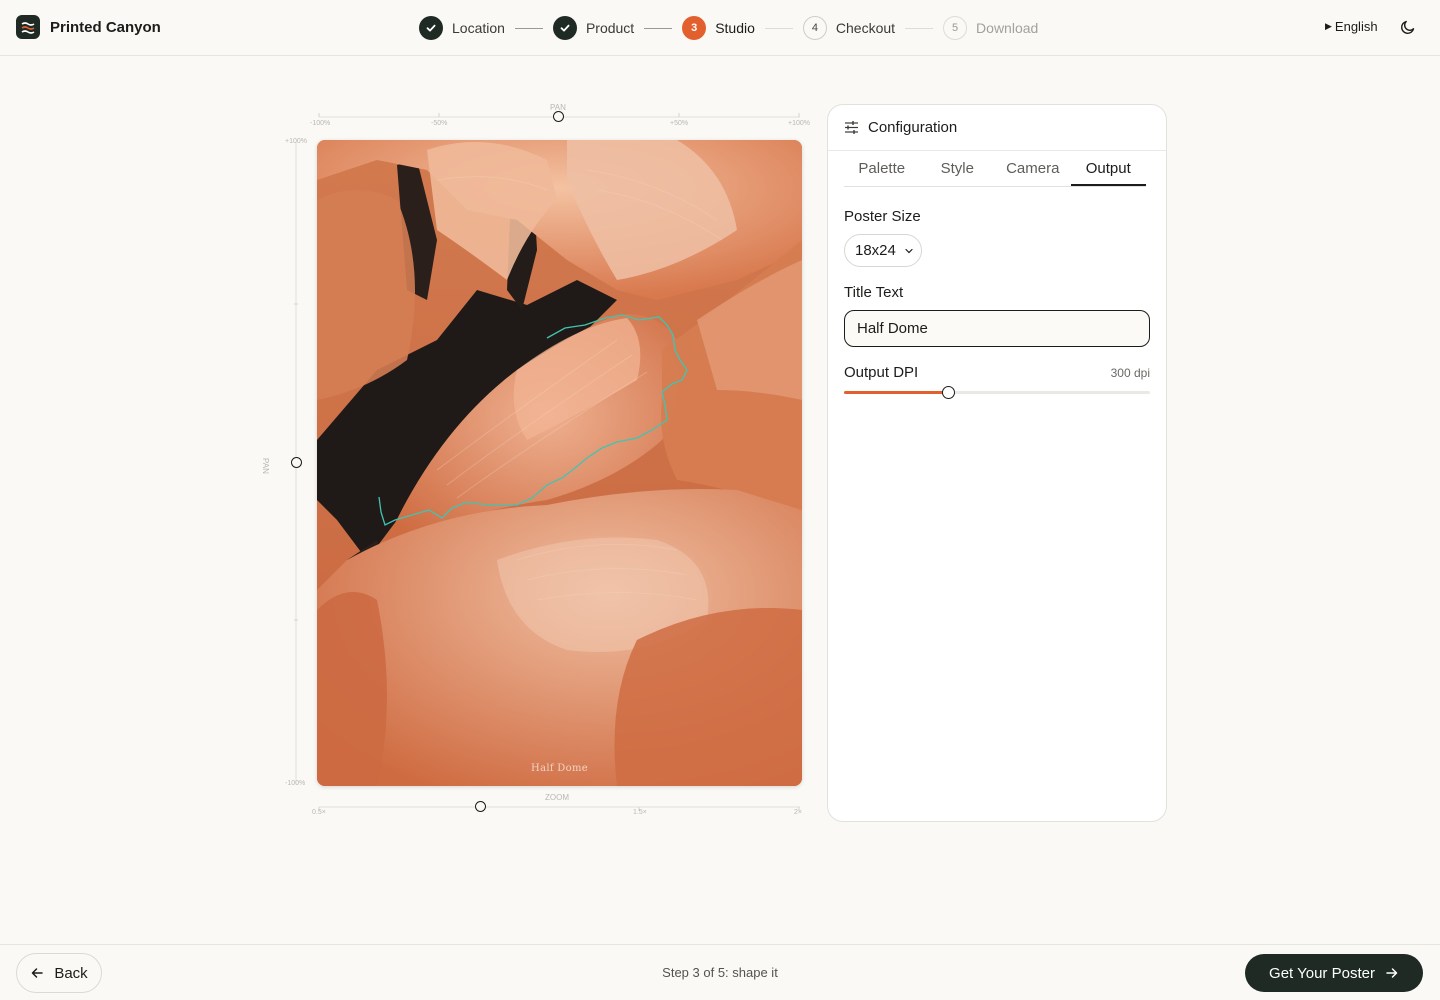 The image size is (1440, 1000). Describe the element at coordinates (610, 28) in the screenshot. I see `step-label: Product` at that location.